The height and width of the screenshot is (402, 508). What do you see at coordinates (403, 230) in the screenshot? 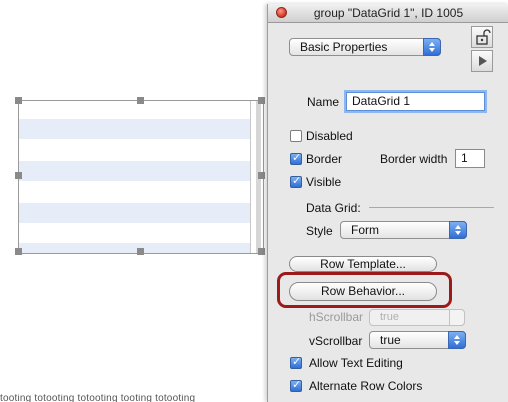
I see `style-popup: Form` at bounding box center [403, 230].